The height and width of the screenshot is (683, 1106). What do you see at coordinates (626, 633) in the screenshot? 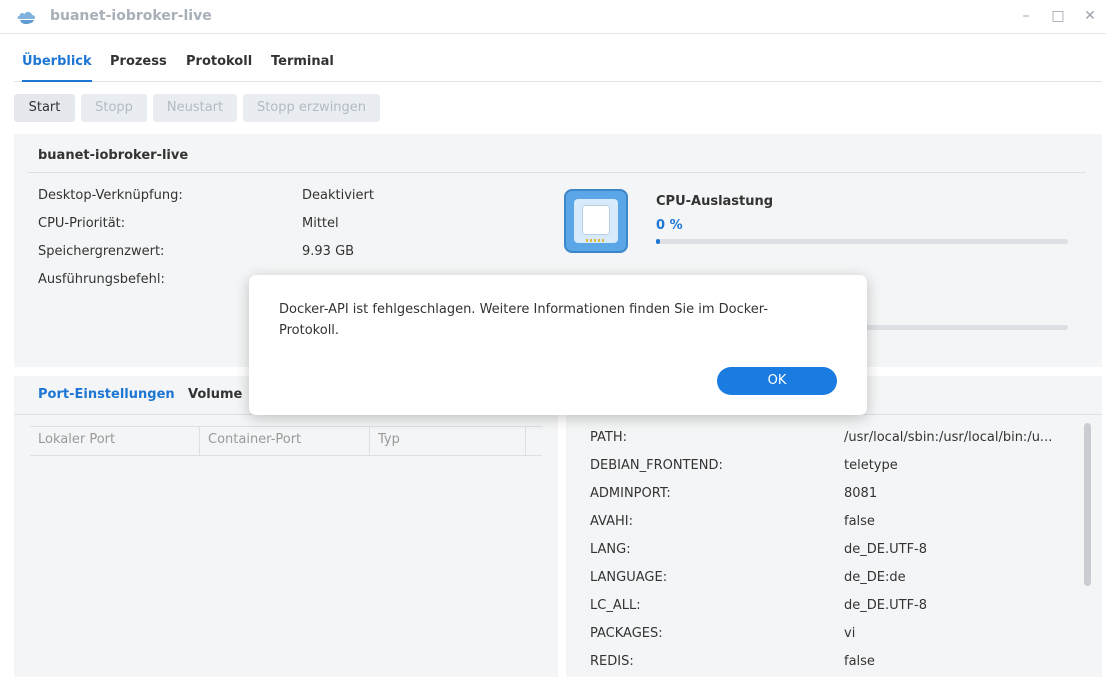
I see `env-key: PACKAGES:` at bounding box center [626, 633].